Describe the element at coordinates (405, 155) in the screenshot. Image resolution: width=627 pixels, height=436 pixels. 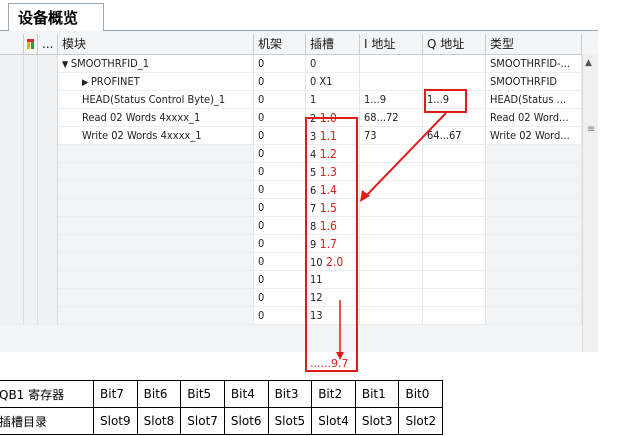
I see `arrow-line` at that location.